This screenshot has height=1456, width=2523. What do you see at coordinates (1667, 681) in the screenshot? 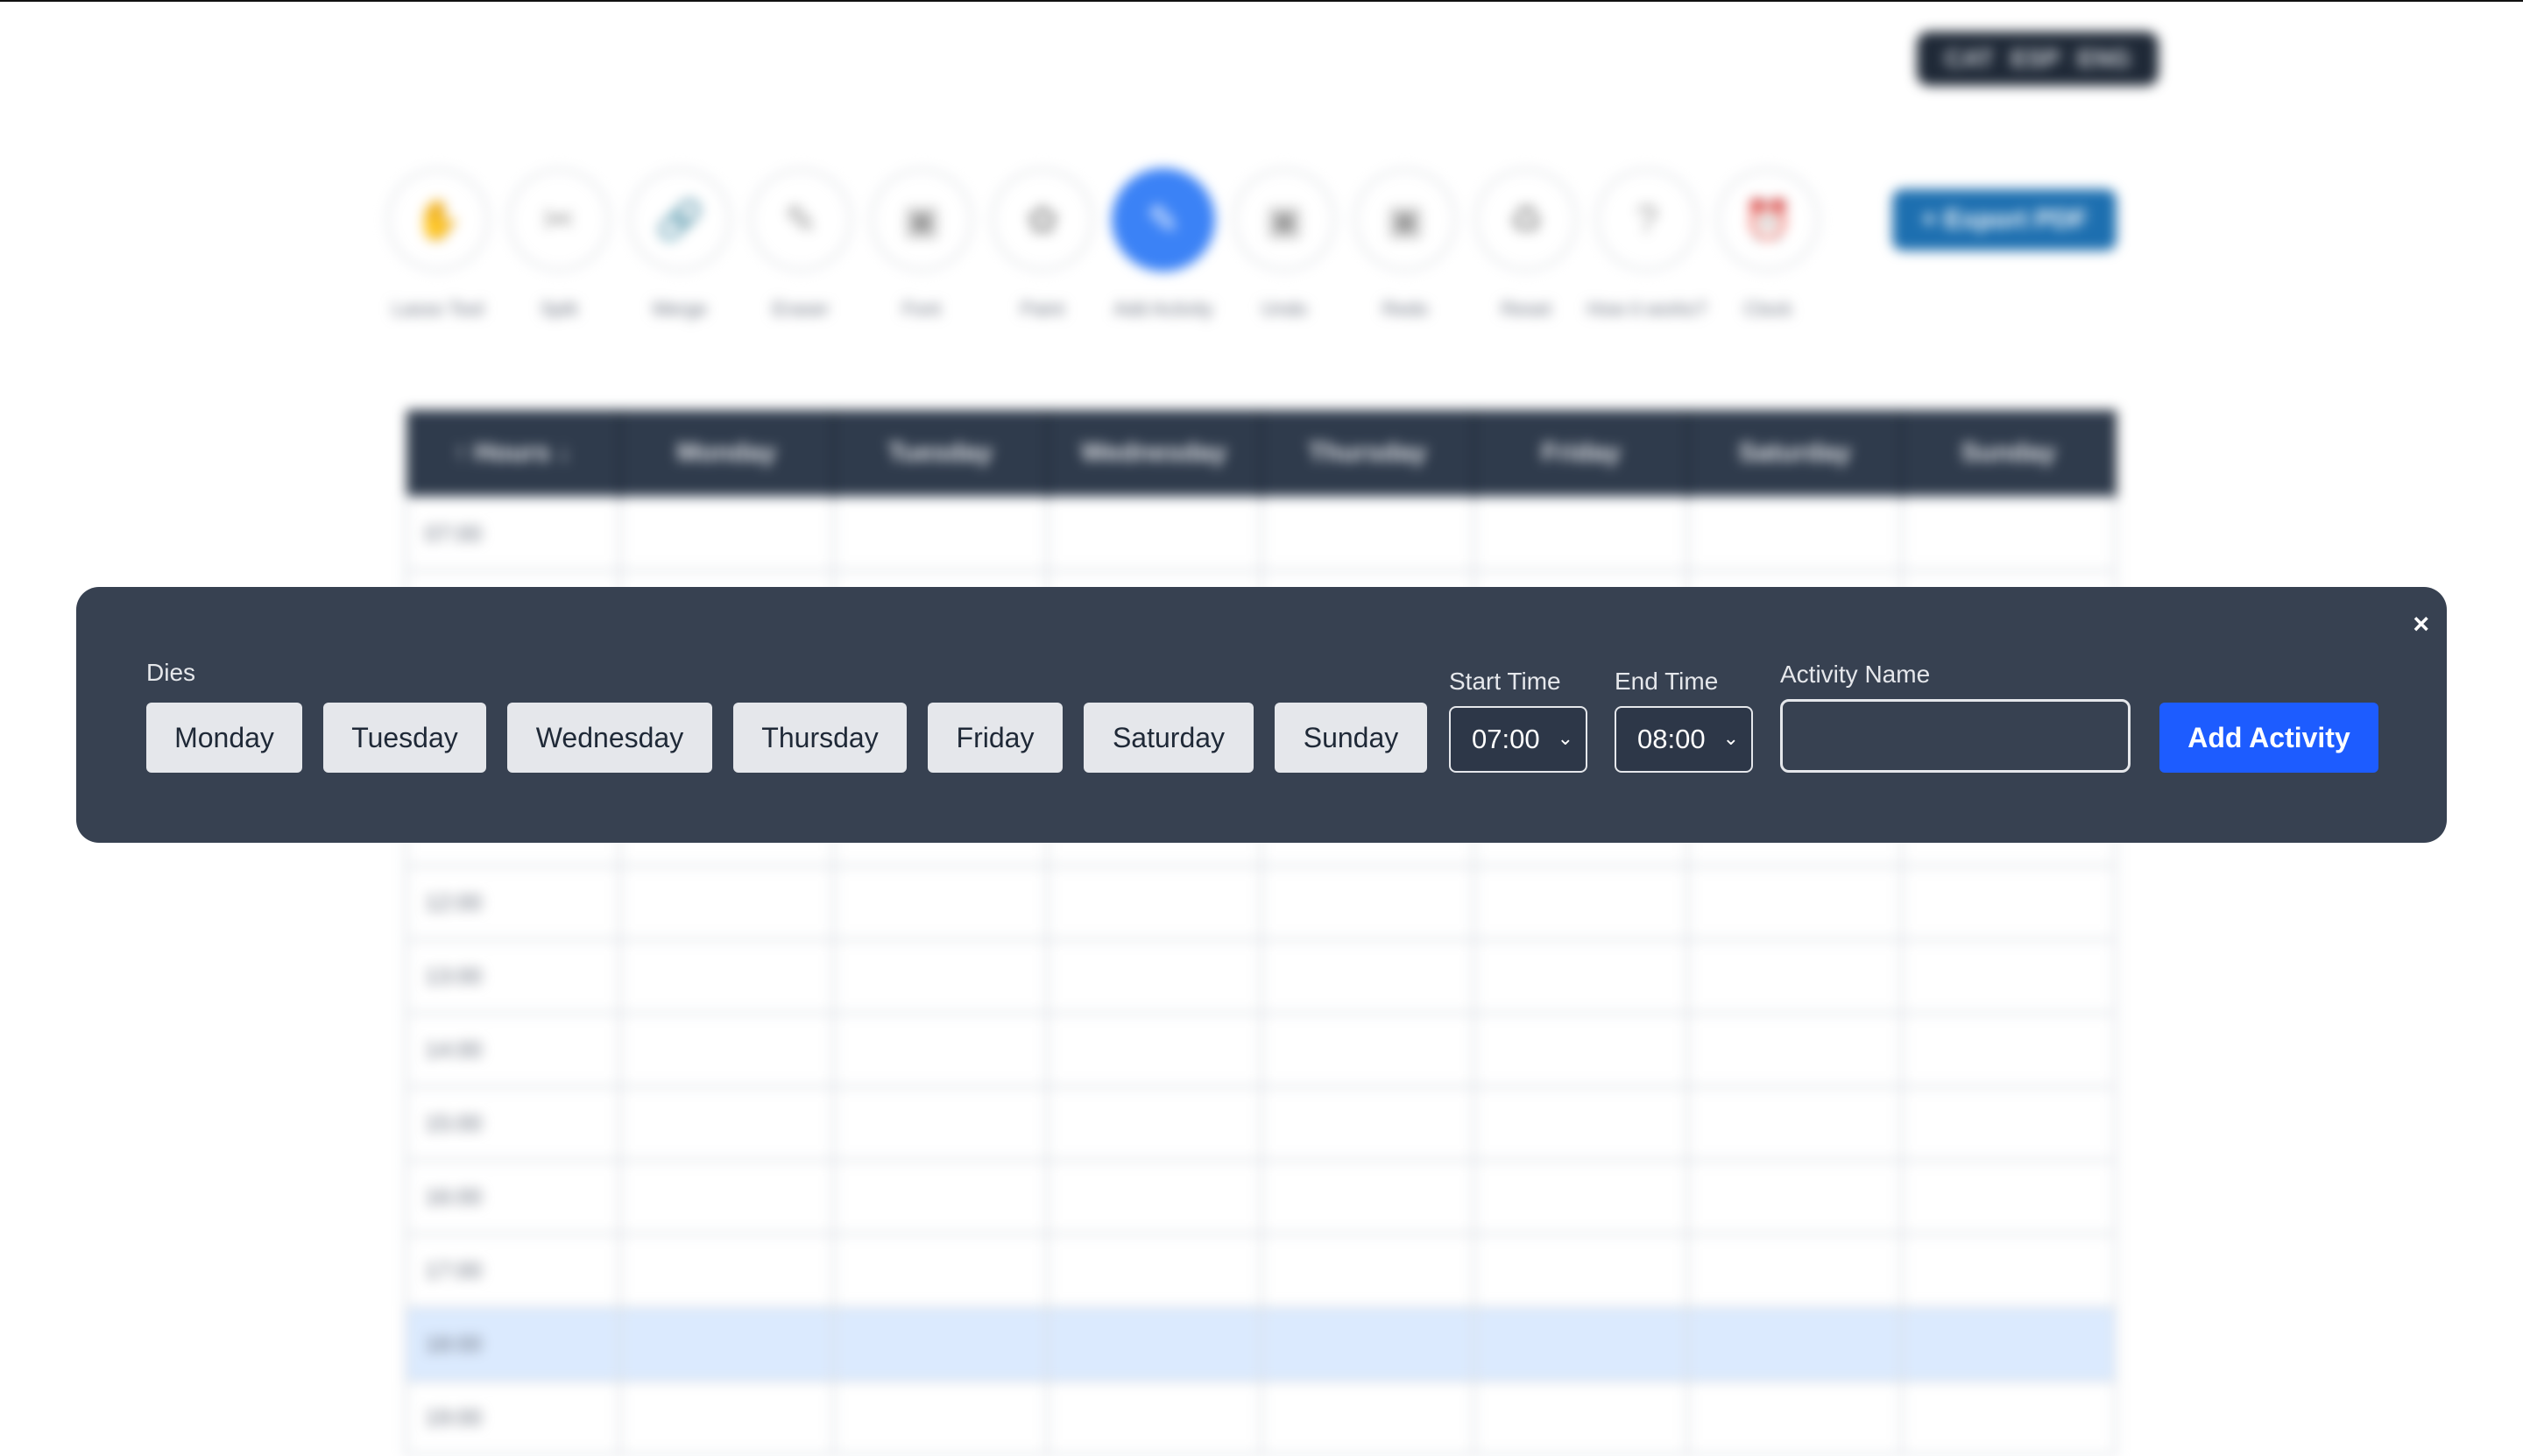
I see `end-time-label: End Time` at bounding box center [1667, 681].